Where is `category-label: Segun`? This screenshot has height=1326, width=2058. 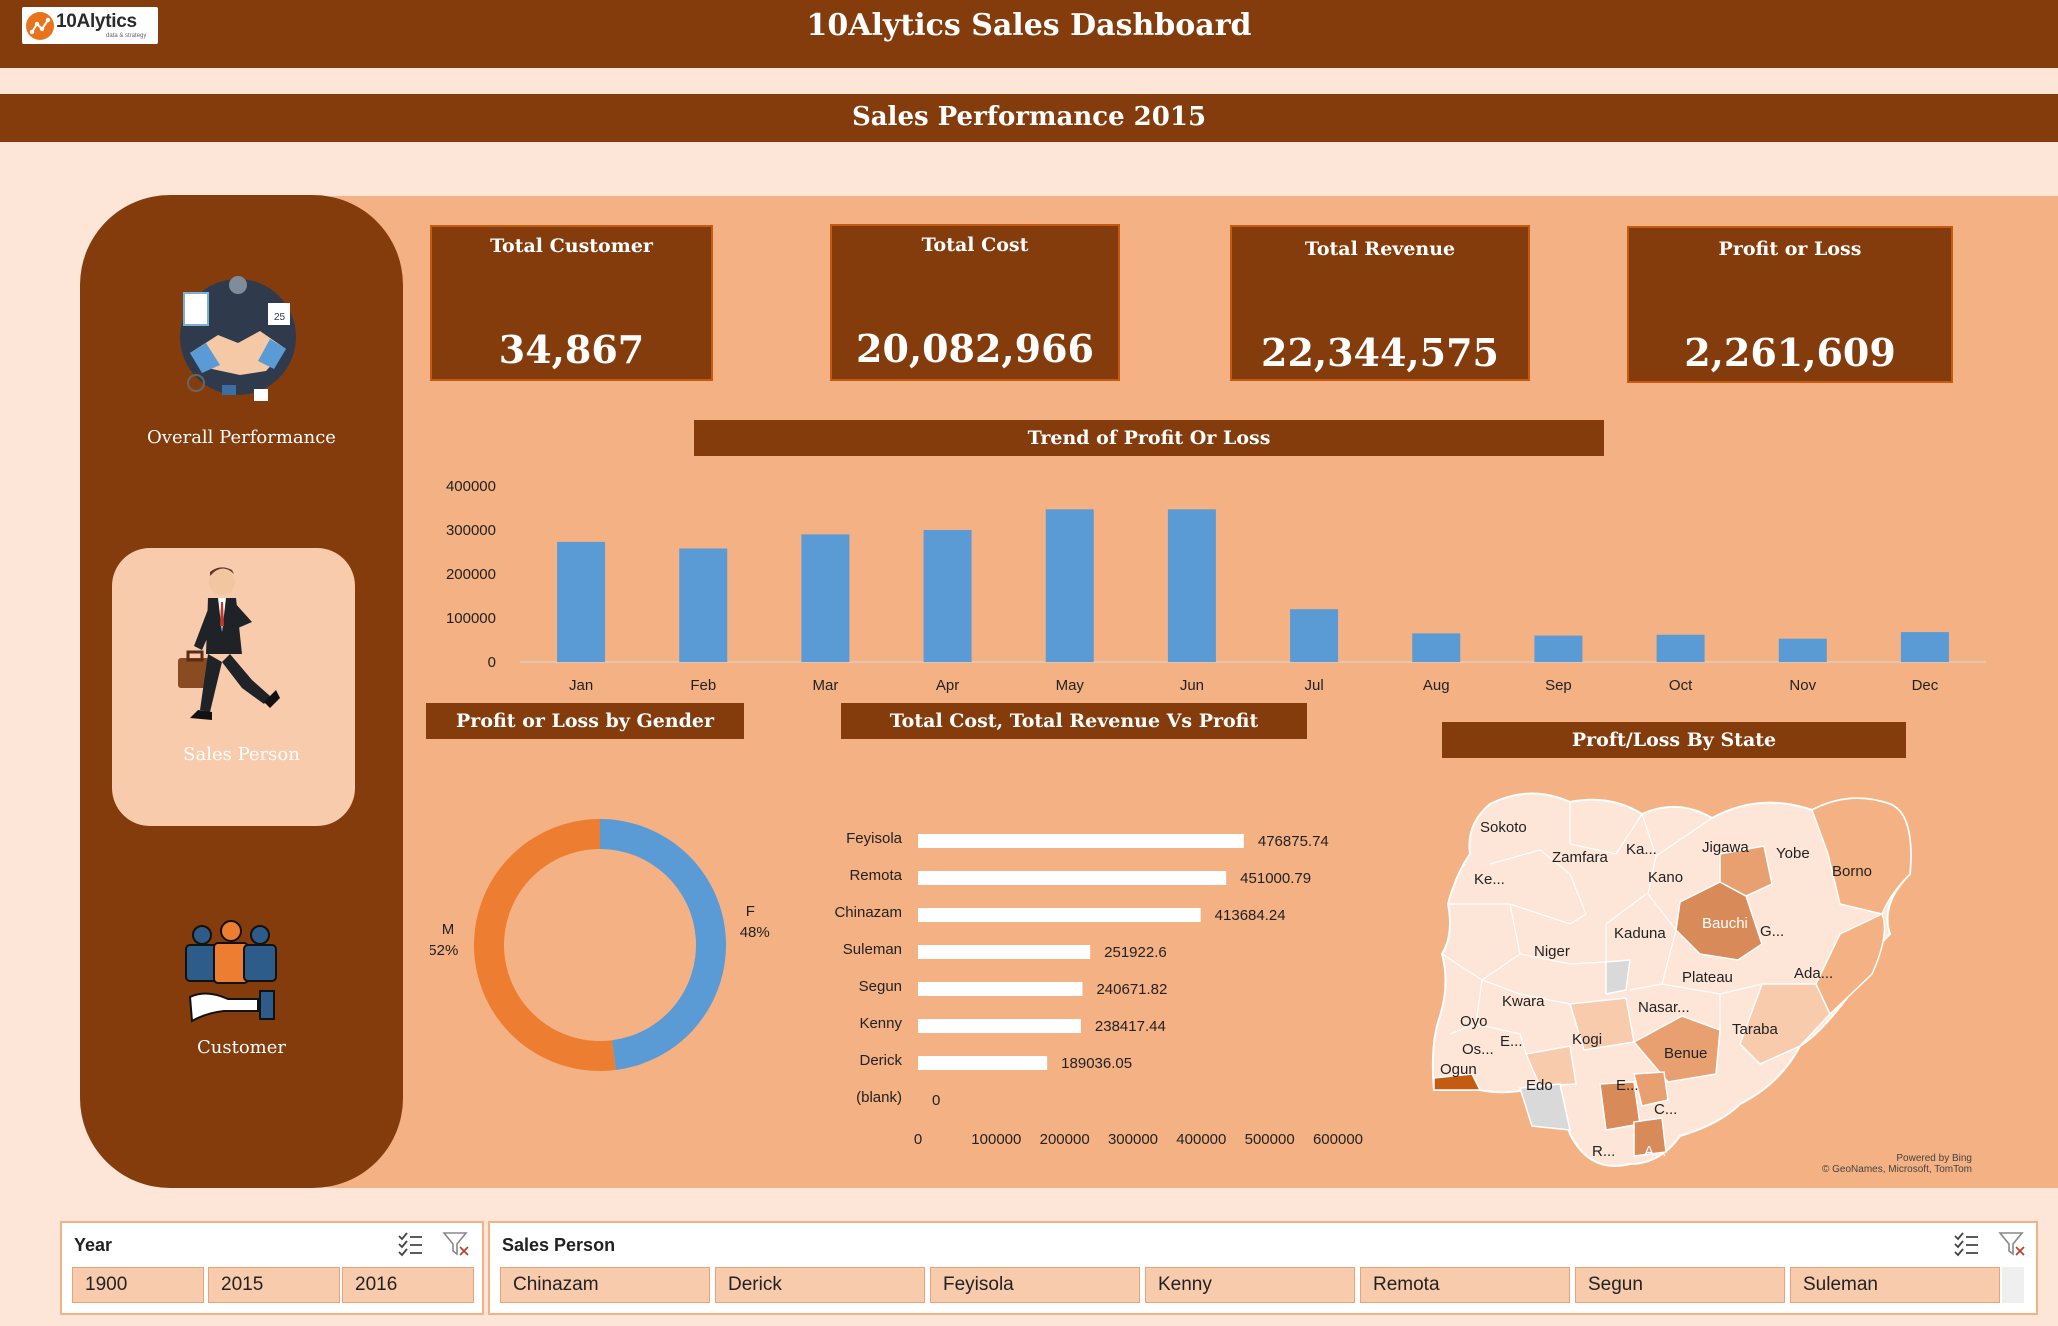
category-label: Segun is located at coordinates (880, 986).